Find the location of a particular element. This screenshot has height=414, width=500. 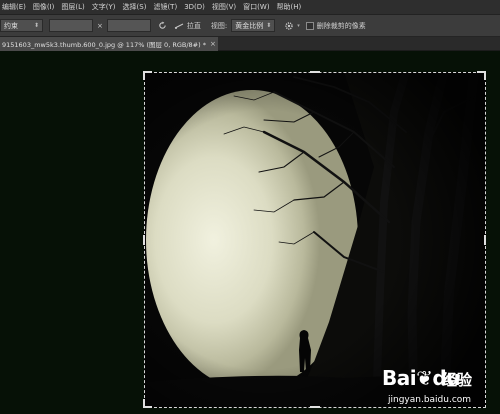

clear-rotate-icon is located at coordinates (163, 25).